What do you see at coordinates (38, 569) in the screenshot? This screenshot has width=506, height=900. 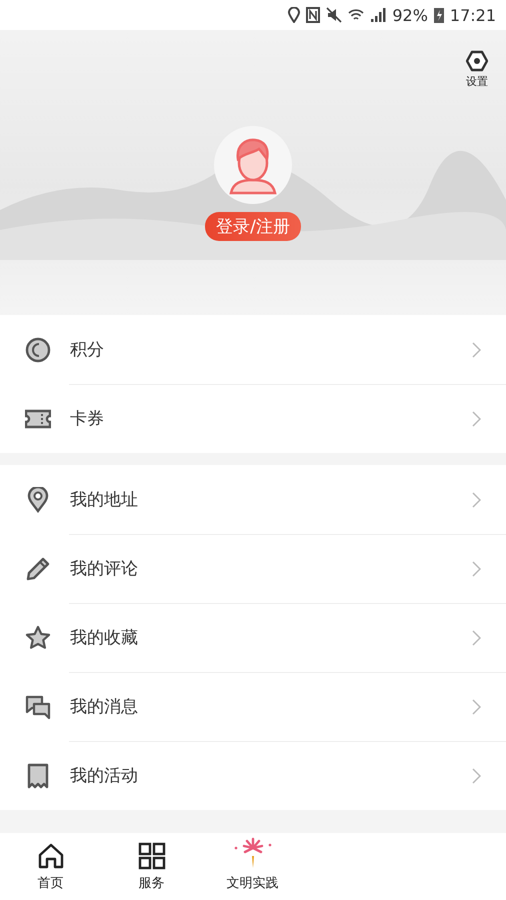 I see `pencil-icon` at bounding box center [38, 569].